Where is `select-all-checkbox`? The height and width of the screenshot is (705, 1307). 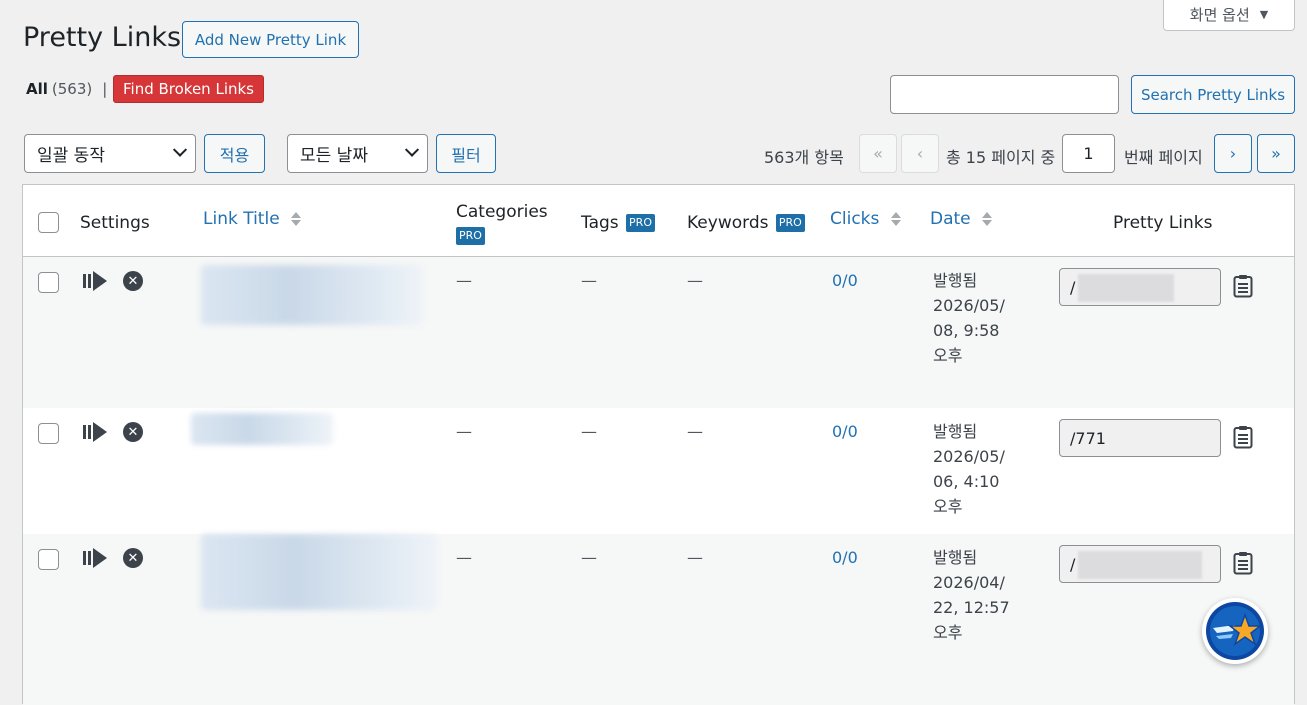
select-all-checkbox is located at coordinates (48, 222).